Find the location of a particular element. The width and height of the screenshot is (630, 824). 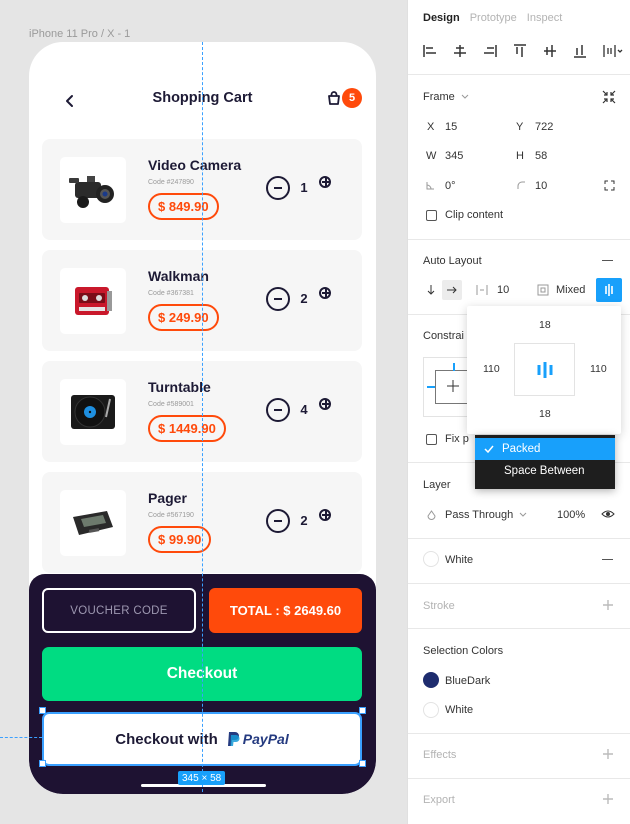

dropdown-option-packed: Packed is located at coordinates (545, 449).